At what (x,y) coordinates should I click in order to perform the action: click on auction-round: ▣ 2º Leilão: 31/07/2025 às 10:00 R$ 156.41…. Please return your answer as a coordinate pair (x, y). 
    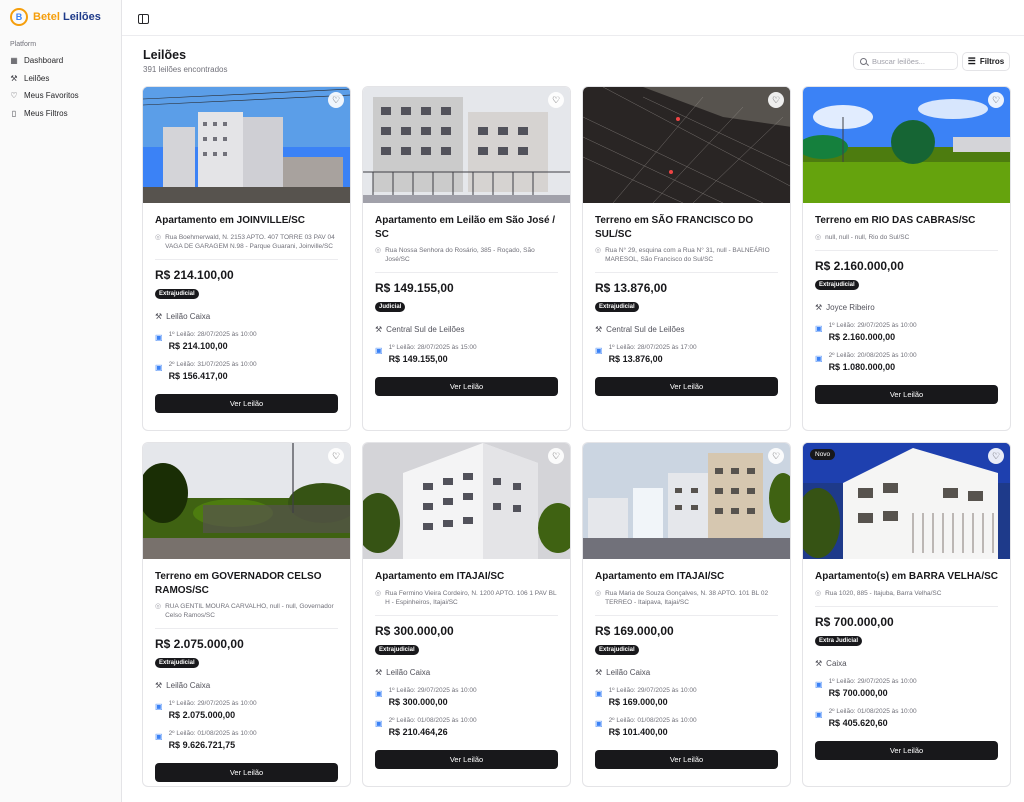
    Looking at the image, I should click on (246, 371).